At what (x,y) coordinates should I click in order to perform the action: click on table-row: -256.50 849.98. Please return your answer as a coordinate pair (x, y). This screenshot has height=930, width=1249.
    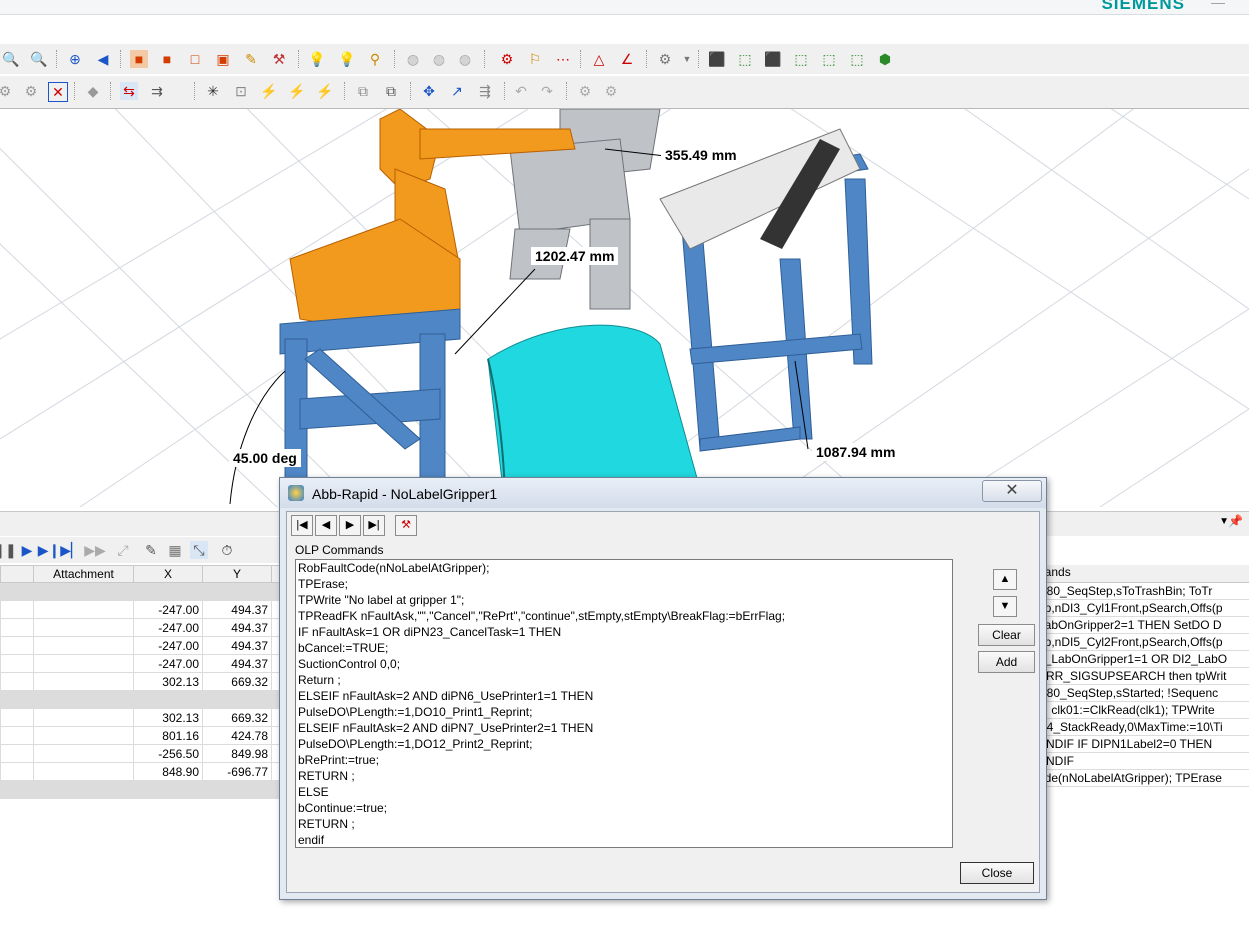
    Looking at the image, I should click on (142, 753).